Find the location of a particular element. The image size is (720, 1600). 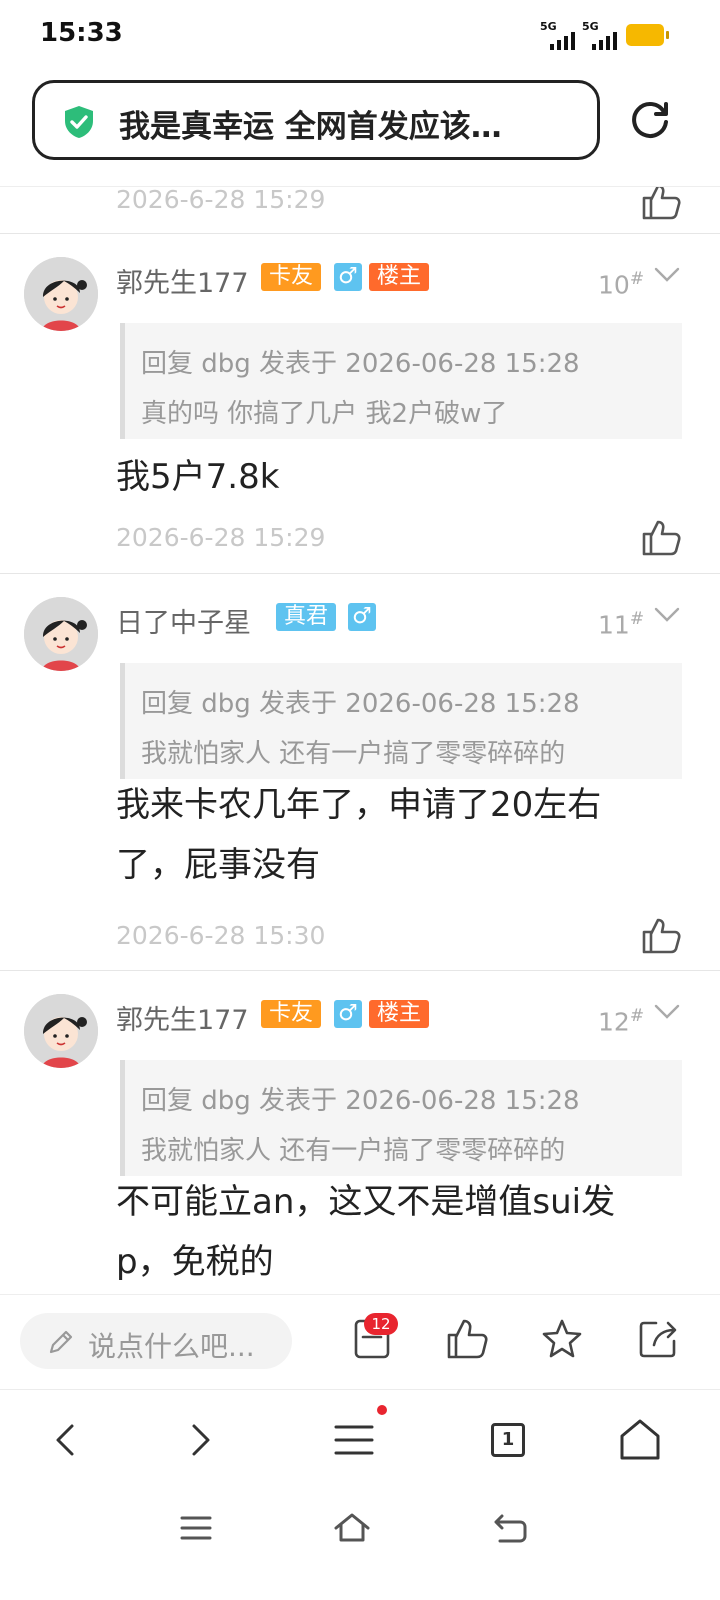

badge-zhenjun: 真君 is located at coordinates (306, 617).